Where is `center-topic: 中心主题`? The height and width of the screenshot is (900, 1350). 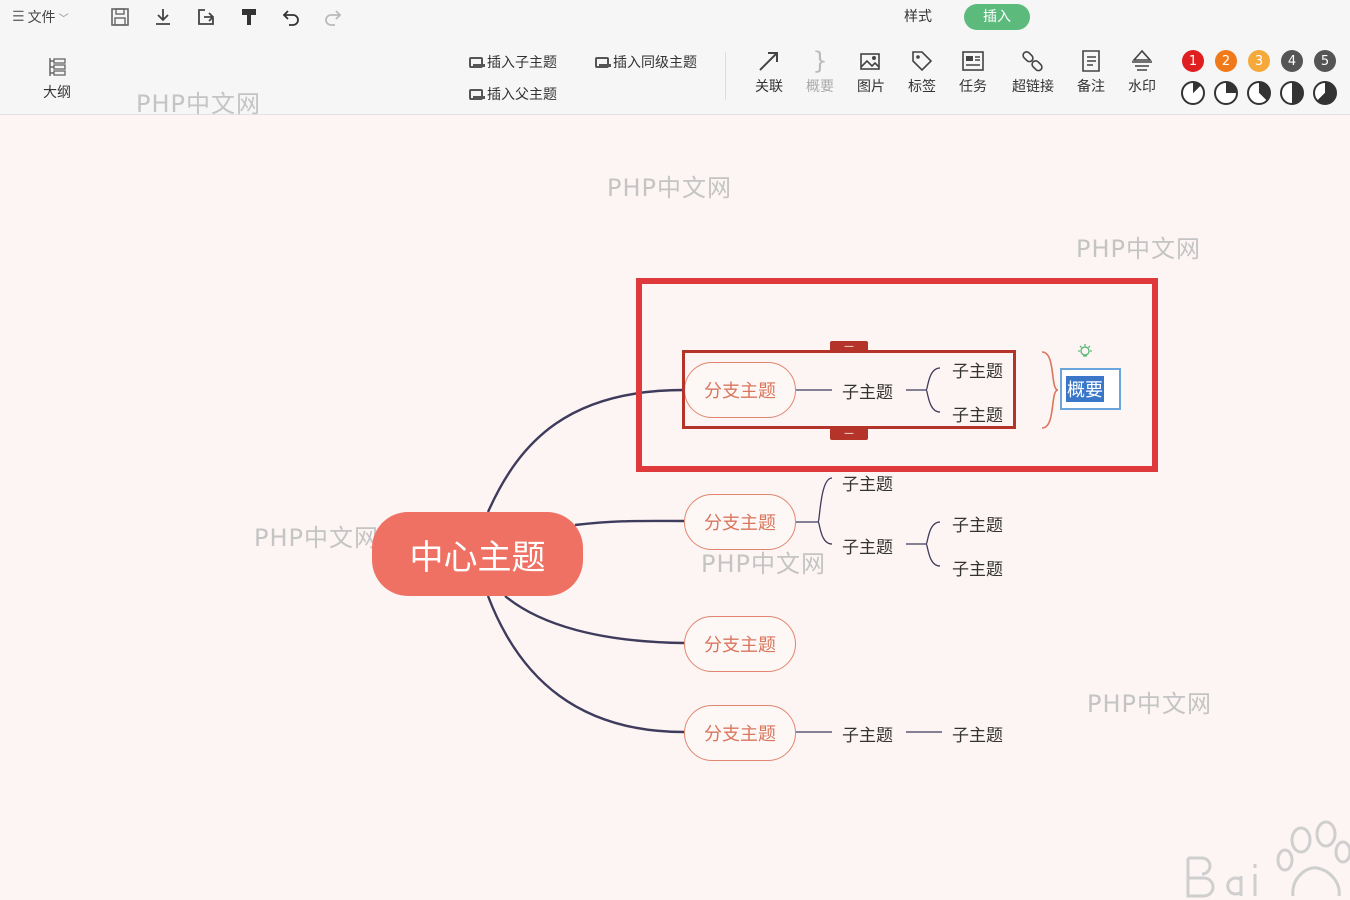
center-topic: 中心主题 is located at coordinates (477, 554).